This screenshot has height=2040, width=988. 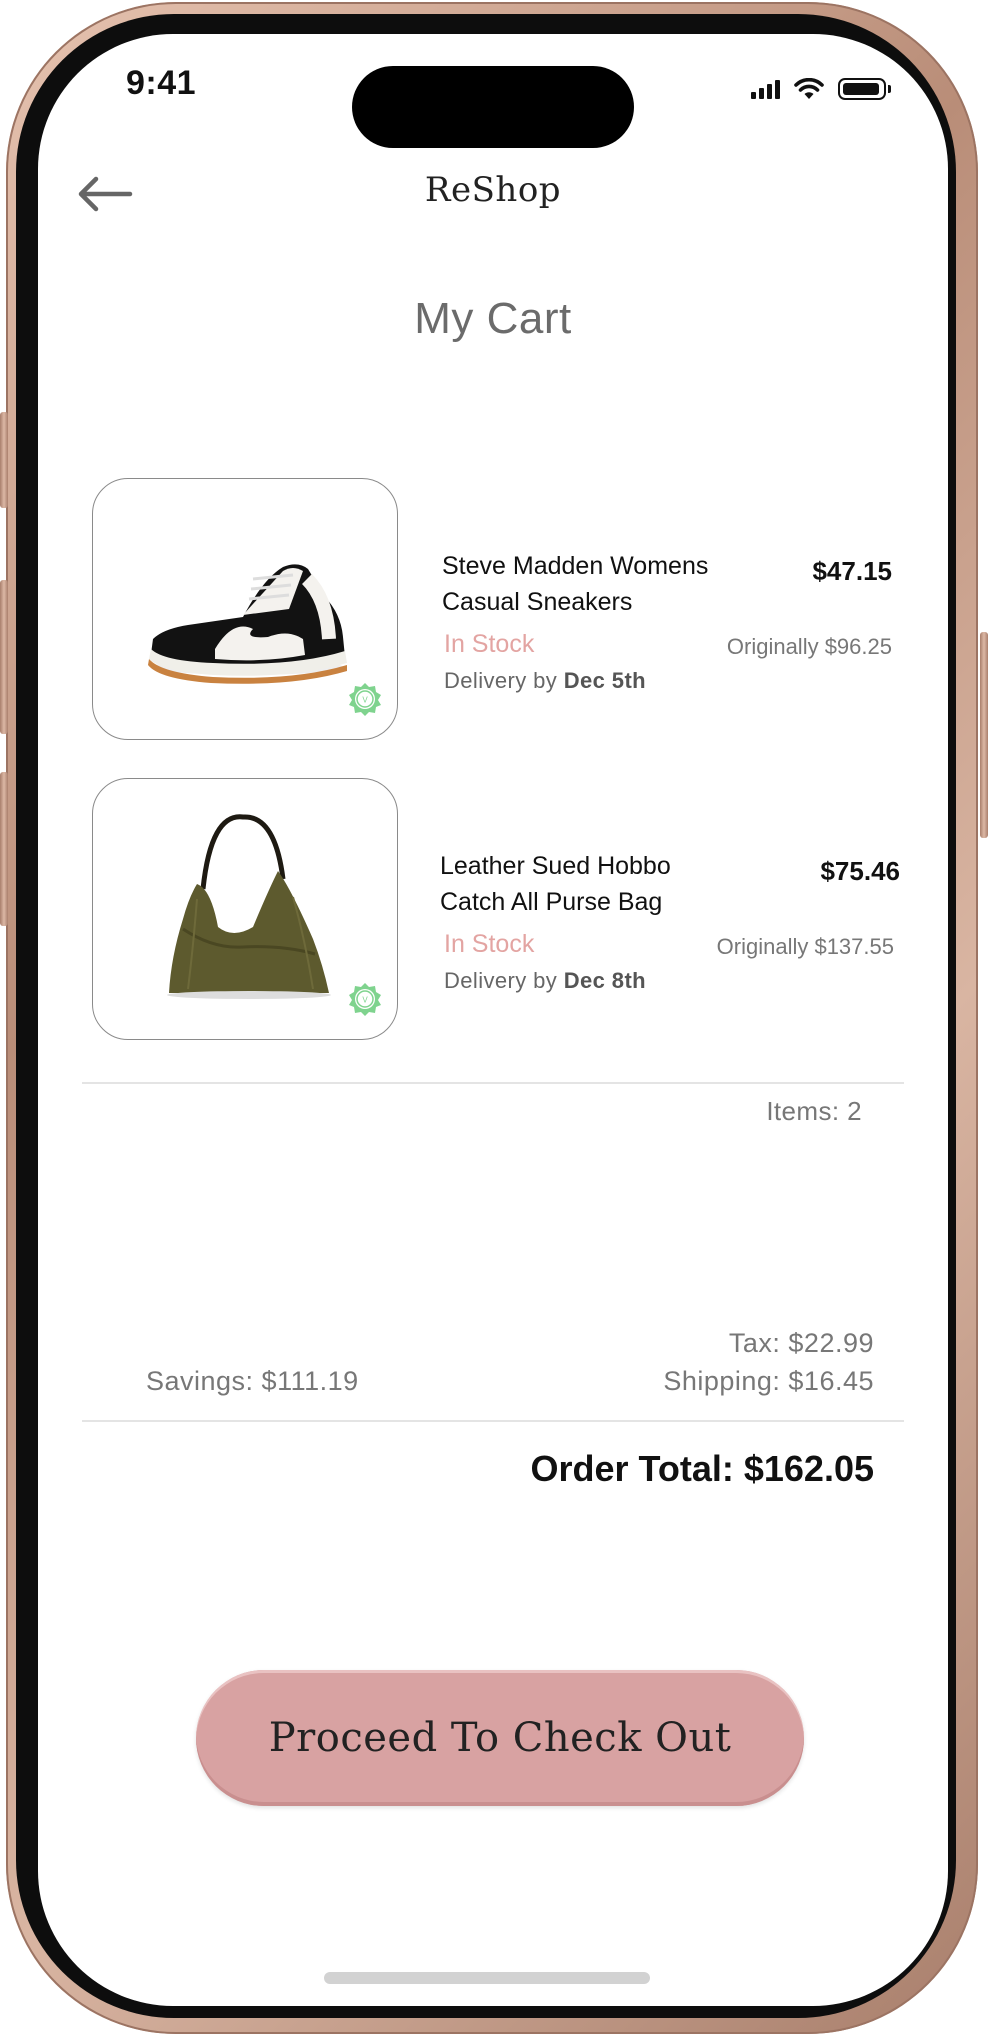 What do you see at coordinates (768, 1381) in the screenshot?
I see `shipping-amount: Shipping: $16.45` at bounding box center [768, 1381].